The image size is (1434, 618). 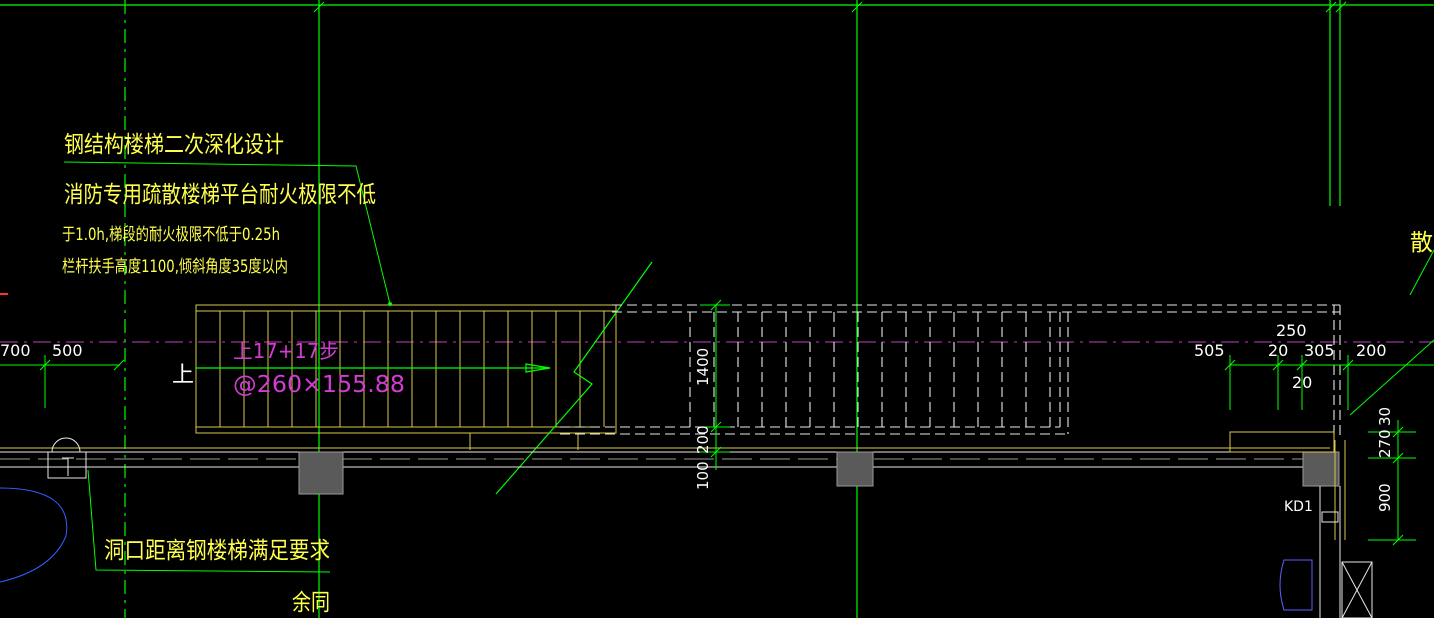 What do you see at coordinates (67, 458) in the screenshot?
I see `left-opening` at bounding box center [67, 458].